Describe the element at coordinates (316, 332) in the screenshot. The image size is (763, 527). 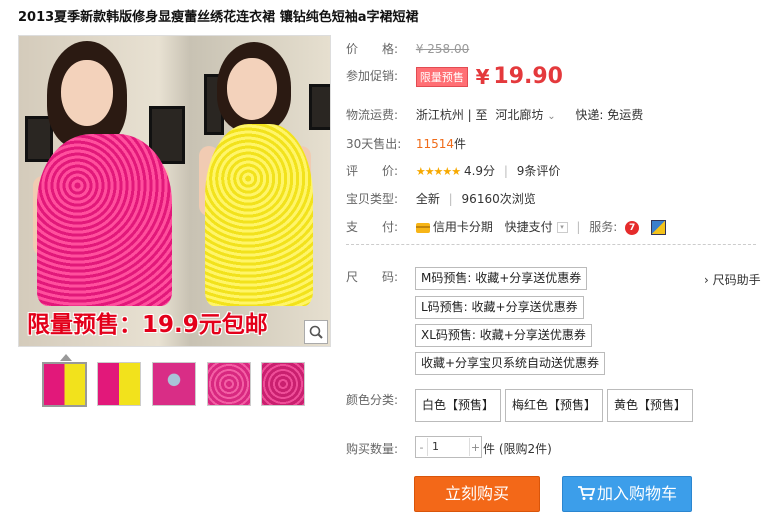
I see `zoom-icon` at that location.